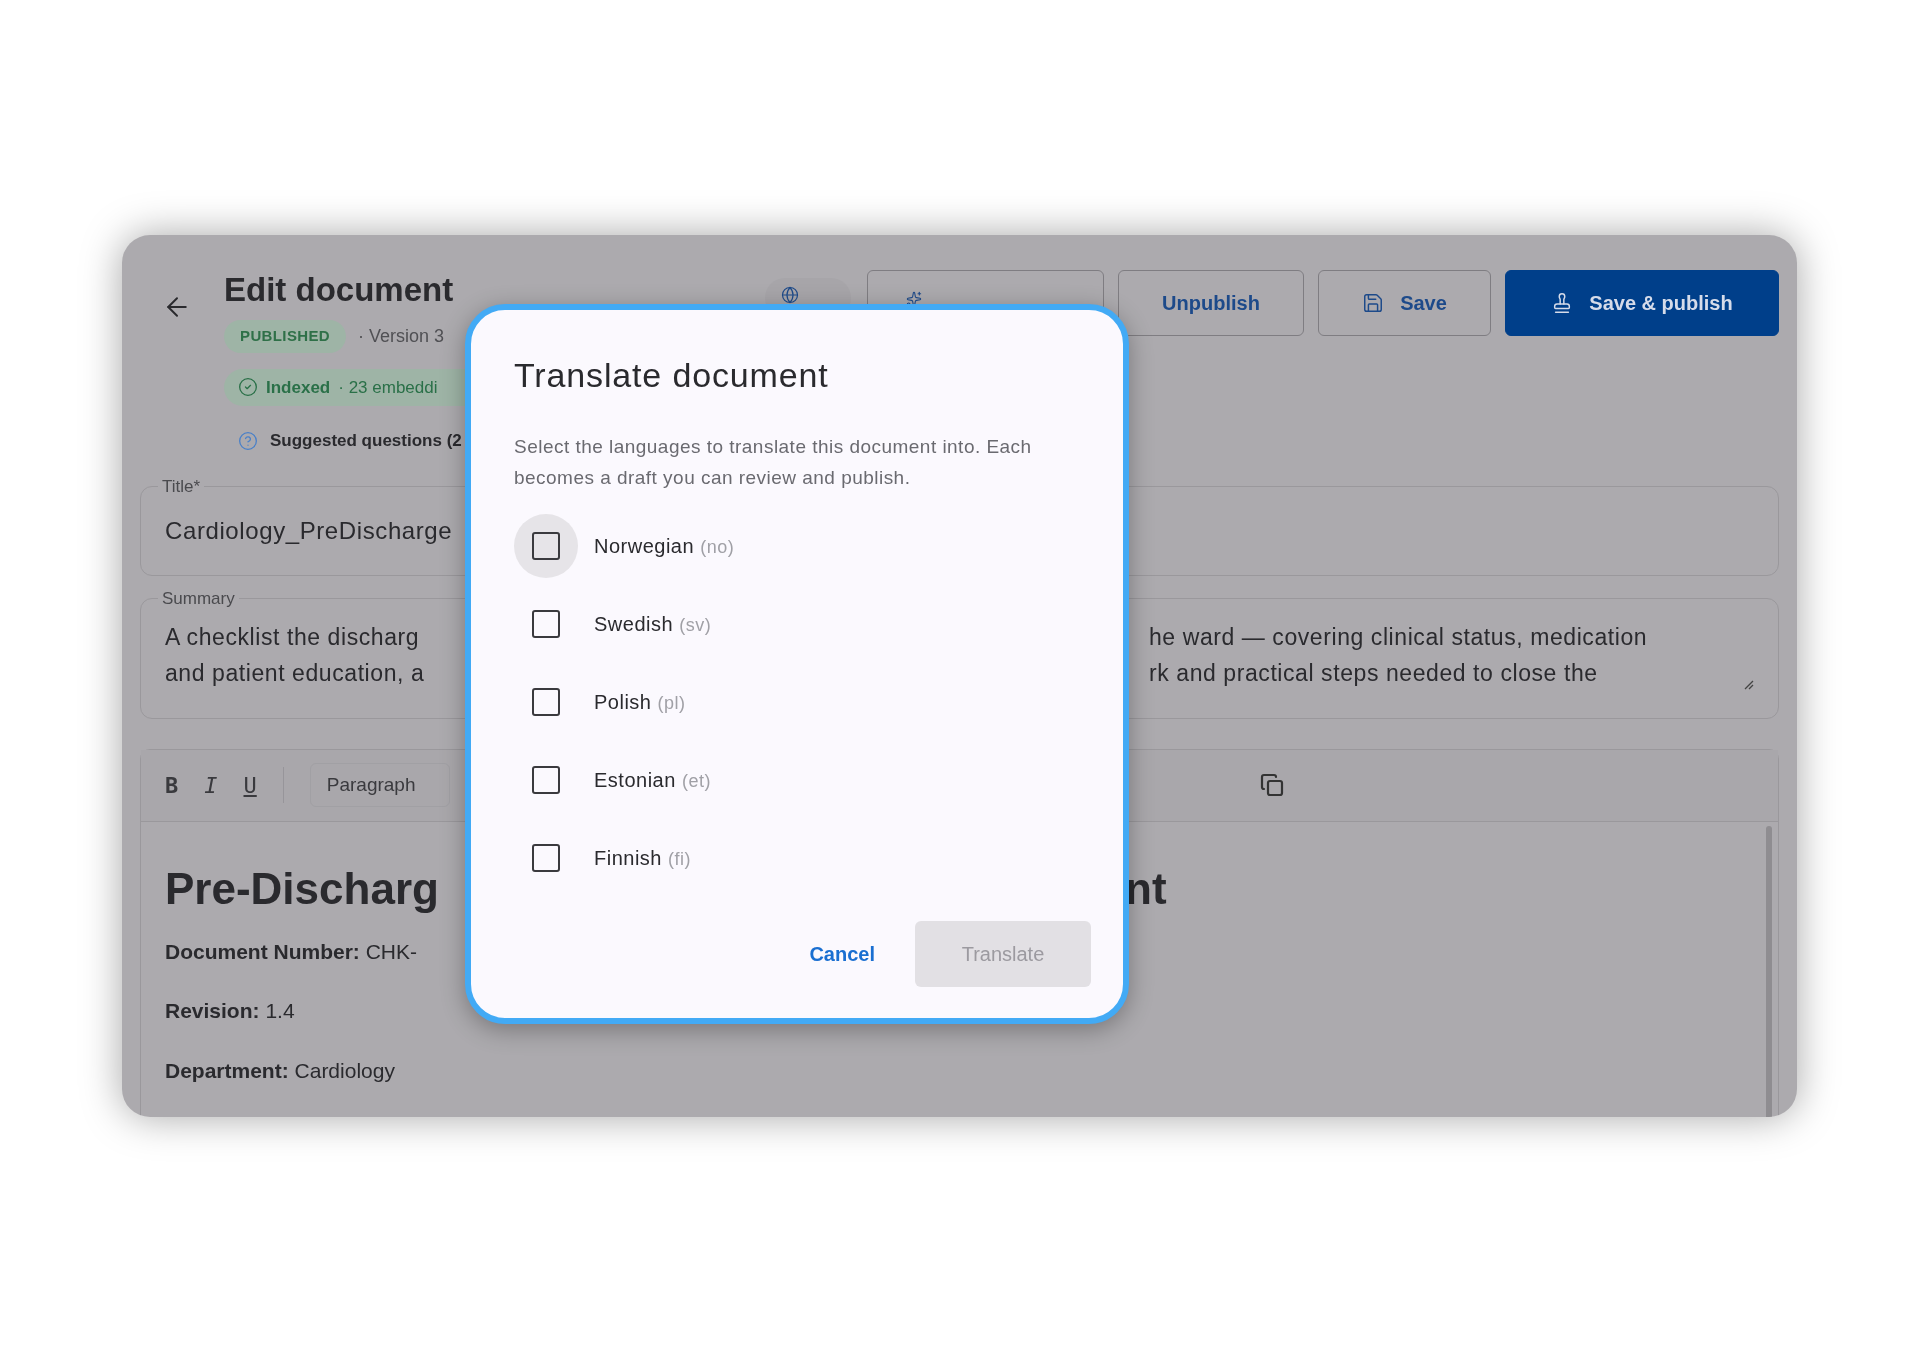  Describe the element at coordinates (664, 546) in the screenshot. I see `language-label: Norwegian (no)` at that location.